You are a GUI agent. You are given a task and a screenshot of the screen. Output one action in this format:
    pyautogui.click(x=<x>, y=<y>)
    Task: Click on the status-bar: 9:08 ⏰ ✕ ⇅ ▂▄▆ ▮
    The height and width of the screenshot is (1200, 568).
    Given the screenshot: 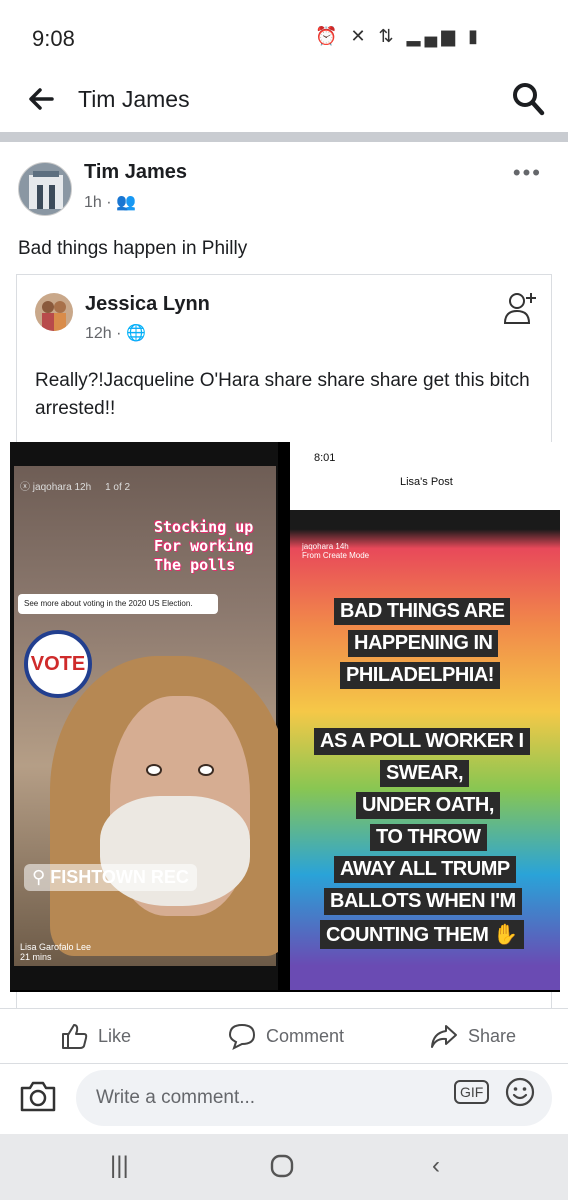 What is the action you would take?
    pyautogui.click(x=284, y=36)
    